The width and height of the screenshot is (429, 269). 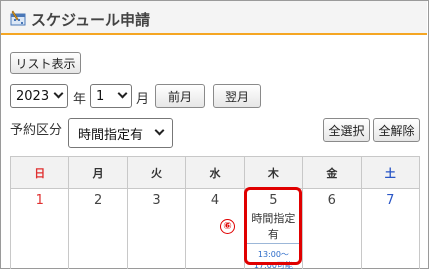 What do you see at coordinates (331, 200) in the screenshot?
I see `day-number: 6` at bounding box center [331, 200].